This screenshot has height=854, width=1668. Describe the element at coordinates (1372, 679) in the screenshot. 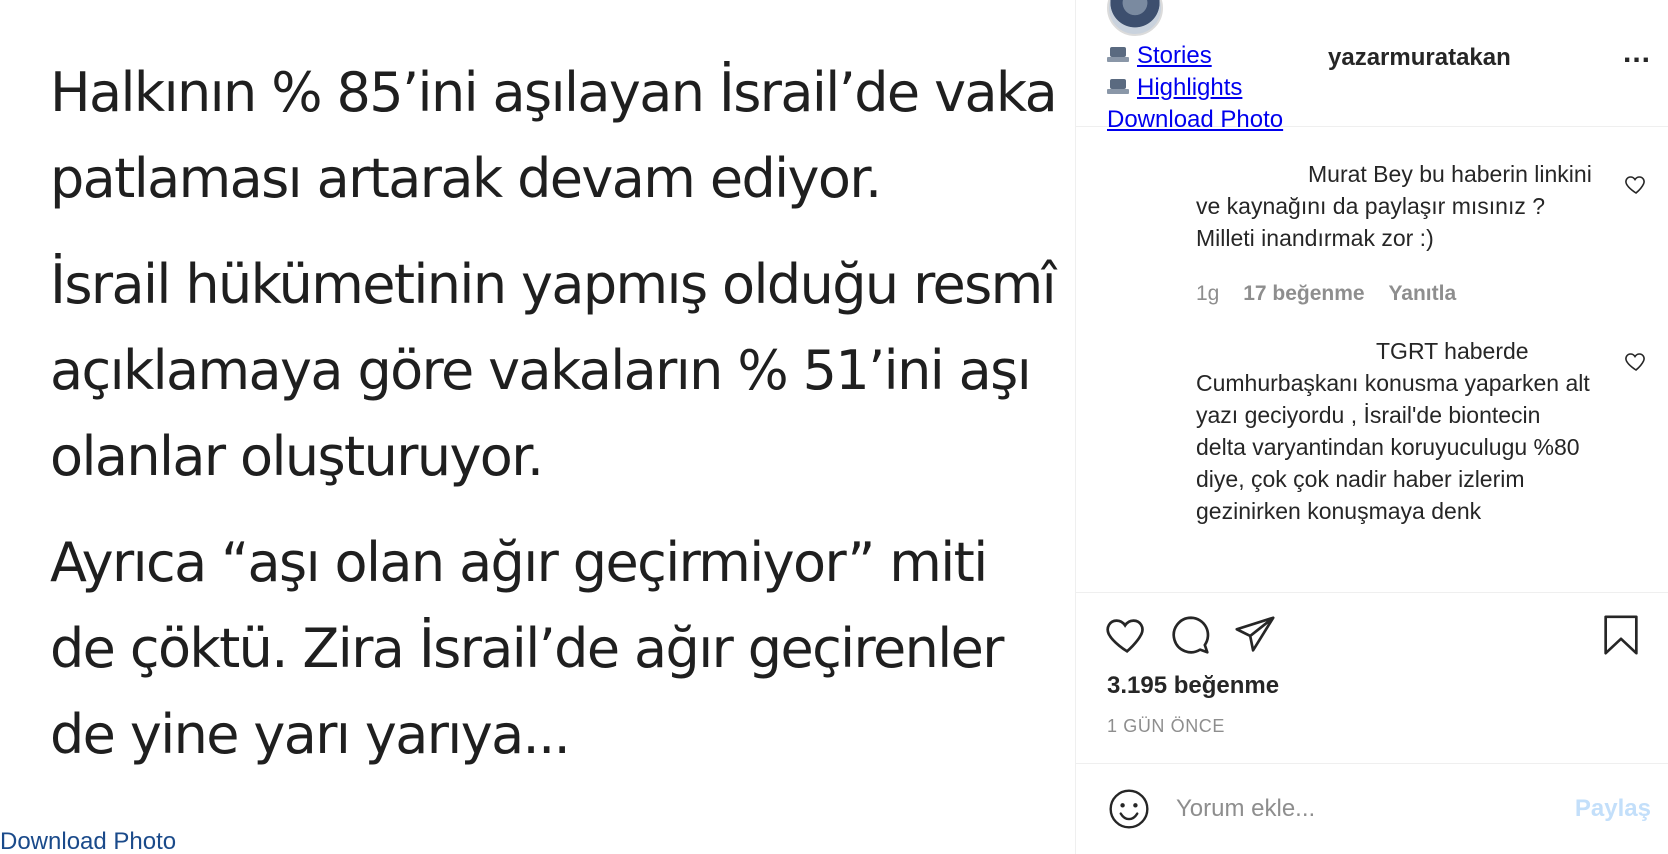

I see `post-actions: 3.195 beğenme 1 GÜN ÖNCE` at that location.